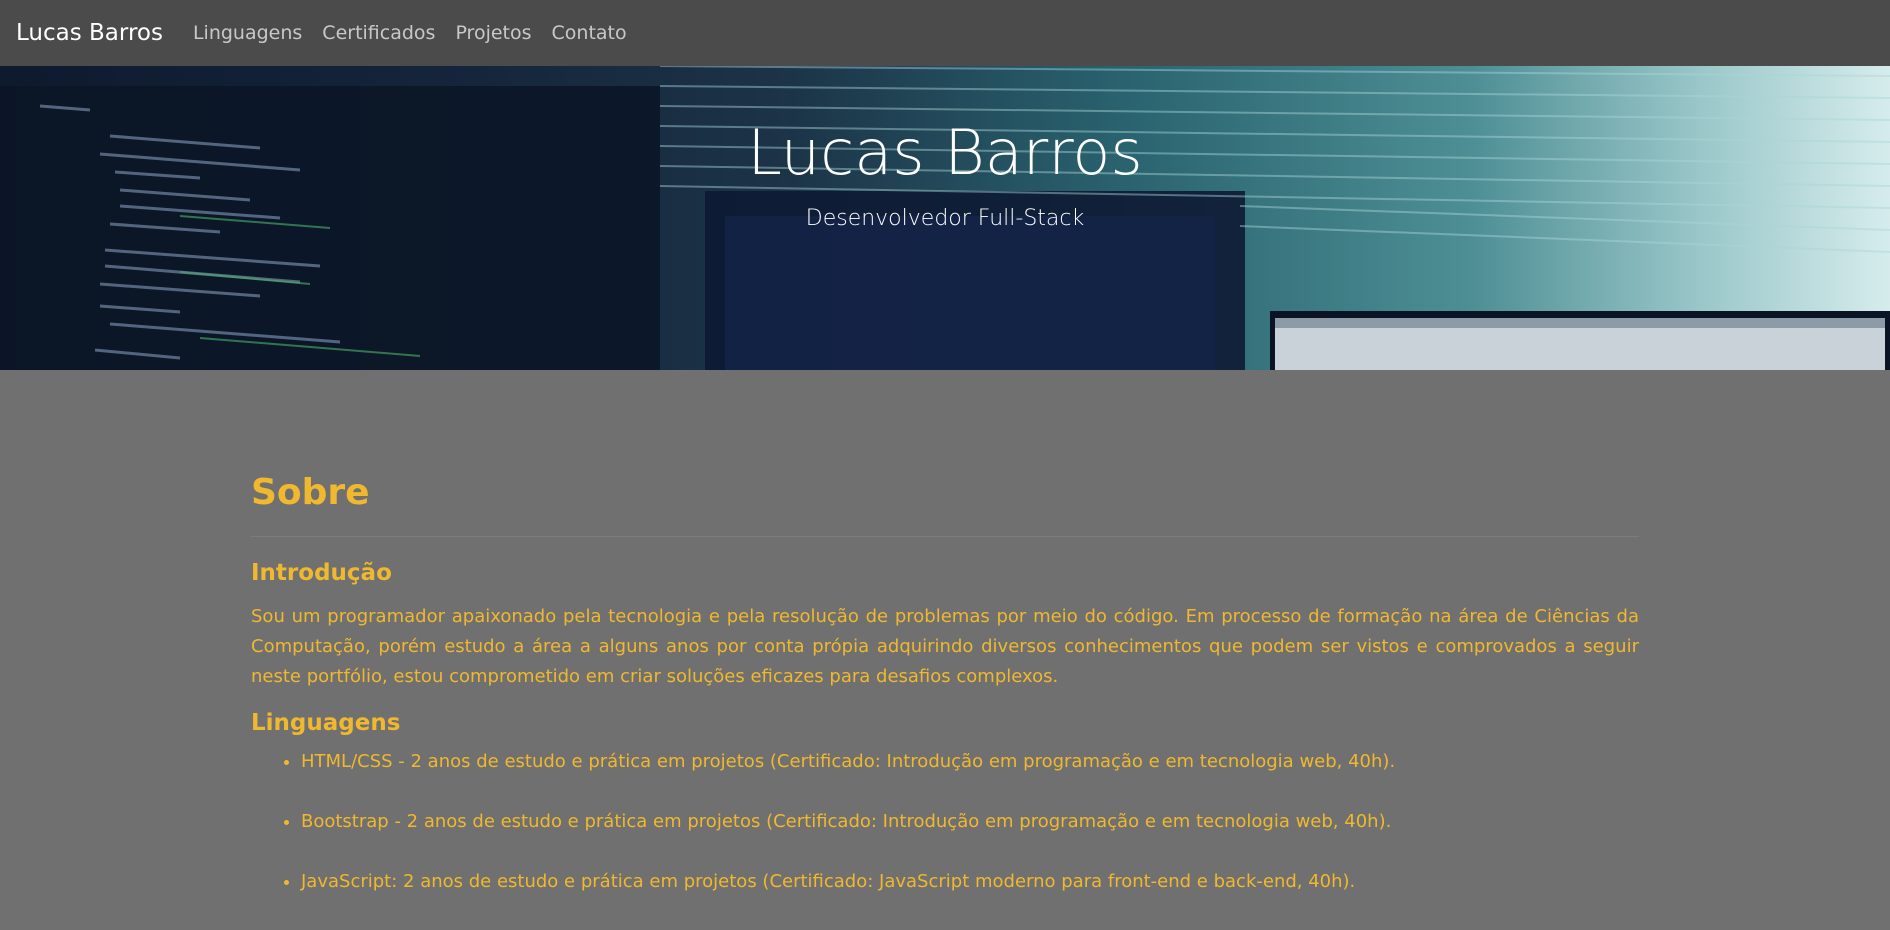 This screenshot has height=930, width=1890. I want to click on nav-link-linguagens: Linguagens, so click(247, 33).